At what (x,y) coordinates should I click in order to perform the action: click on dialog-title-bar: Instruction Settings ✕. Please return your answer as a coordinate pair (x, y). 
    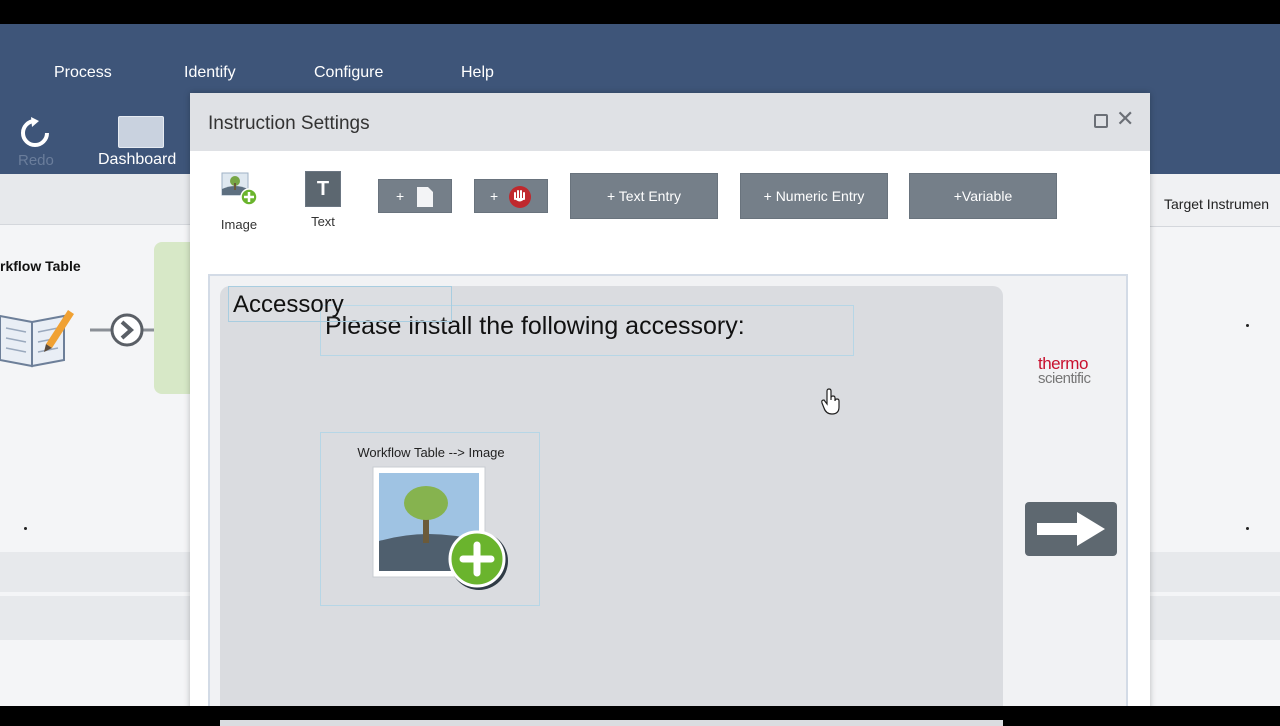
    Looking at the image, I should click on (670, 122).